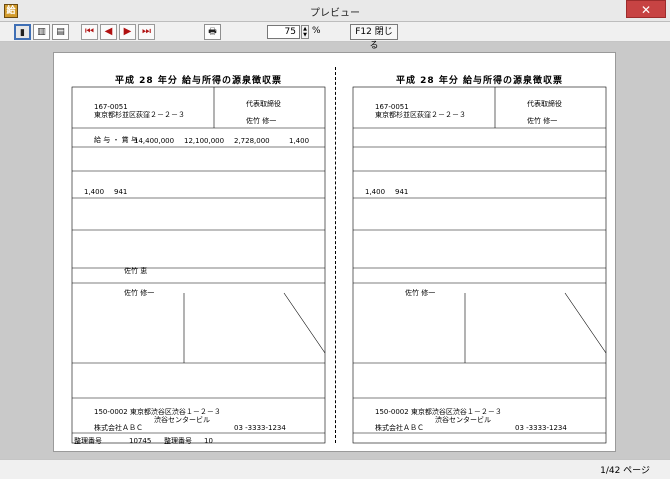 The image size is (670, 479). What do you see at coordinates (89, 32) in the screenshot?
I see `first-page-icon: ⏮` at bounding box center [89, 32].